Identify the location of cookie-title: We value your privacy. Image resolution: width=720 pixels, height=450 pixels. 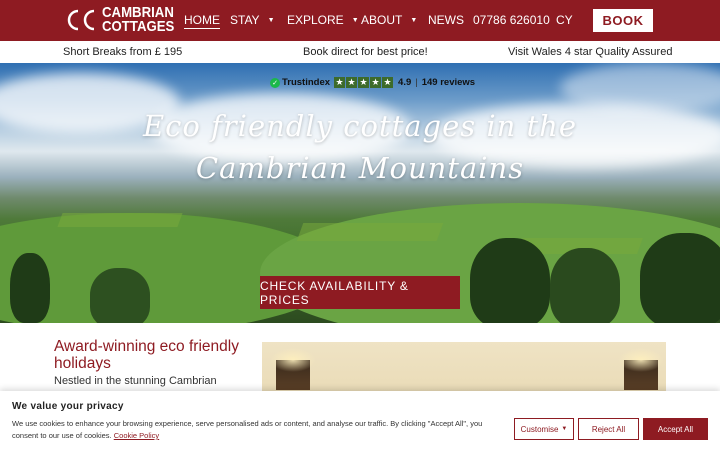
(68, 406).